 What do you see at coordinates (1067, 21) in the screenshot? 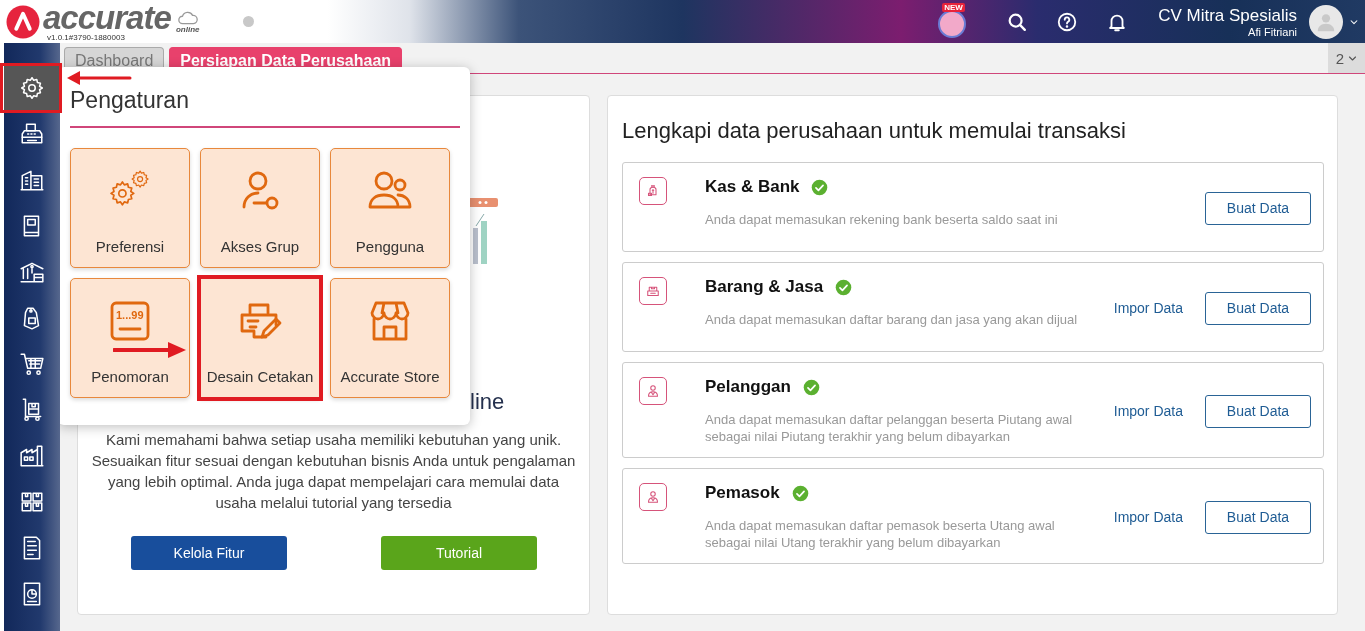
I see `help-icon` at bounding box center [1067, 21].